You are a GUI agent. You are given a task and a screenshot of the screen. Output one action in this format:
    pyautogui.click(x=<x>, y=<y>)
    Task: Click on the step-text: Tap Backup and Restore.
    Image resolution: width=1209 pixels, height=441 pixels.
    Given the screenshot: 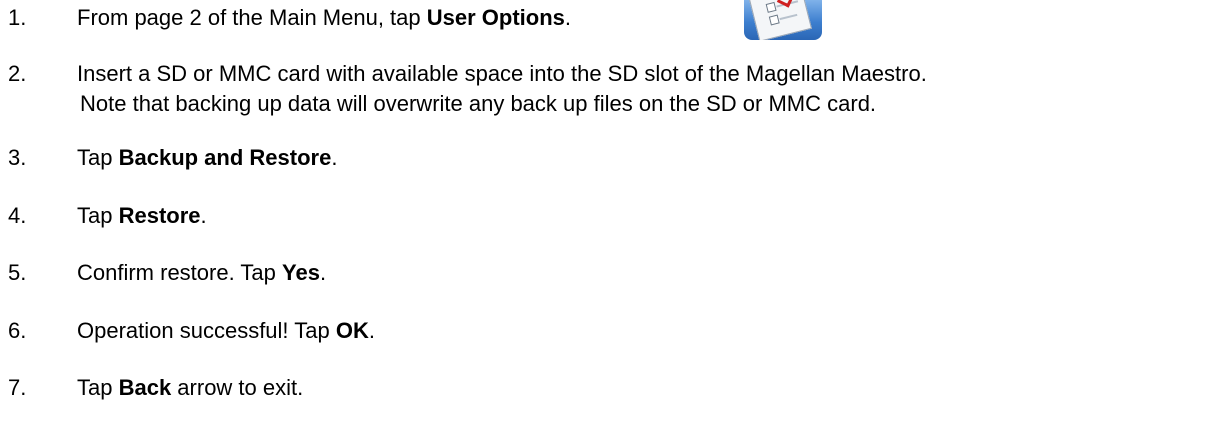 What is the action you would take?
    pyautogui.click(x=207, y=157)
    